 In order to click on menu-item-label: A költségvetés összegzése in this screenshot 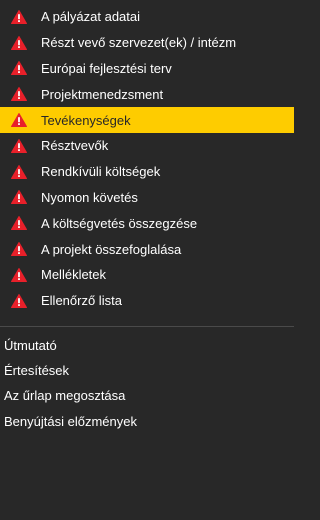, I will do `click(119, 223)`.